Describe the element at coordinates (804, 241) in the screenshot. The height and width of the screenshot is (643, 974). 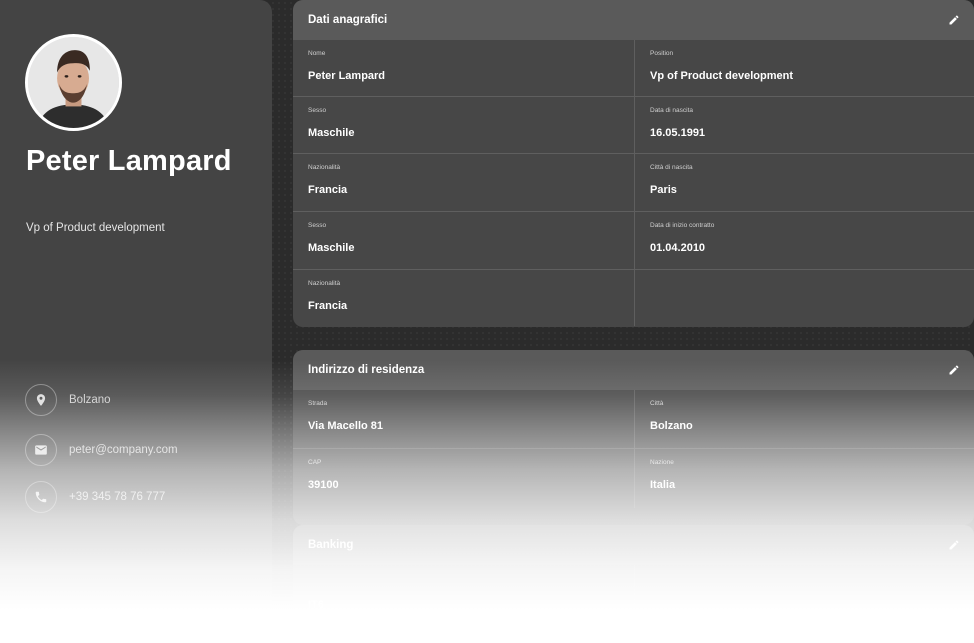
I see `field-data-inizio-contratto: Data di inizio contratto 01.04.2010` at that location.